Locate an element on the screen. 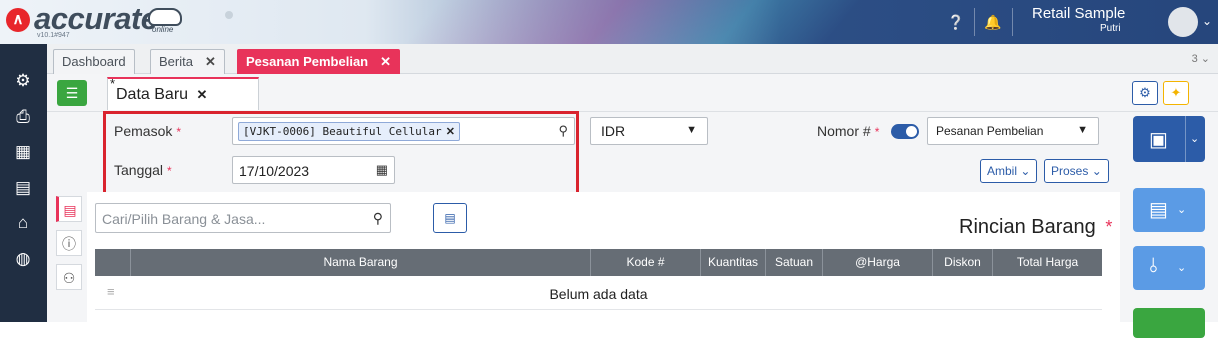 Image resolution: width=1218 pixels, height=338 pixels. lightbulb-icon: ✦ is located at coordinates (1176, 92).